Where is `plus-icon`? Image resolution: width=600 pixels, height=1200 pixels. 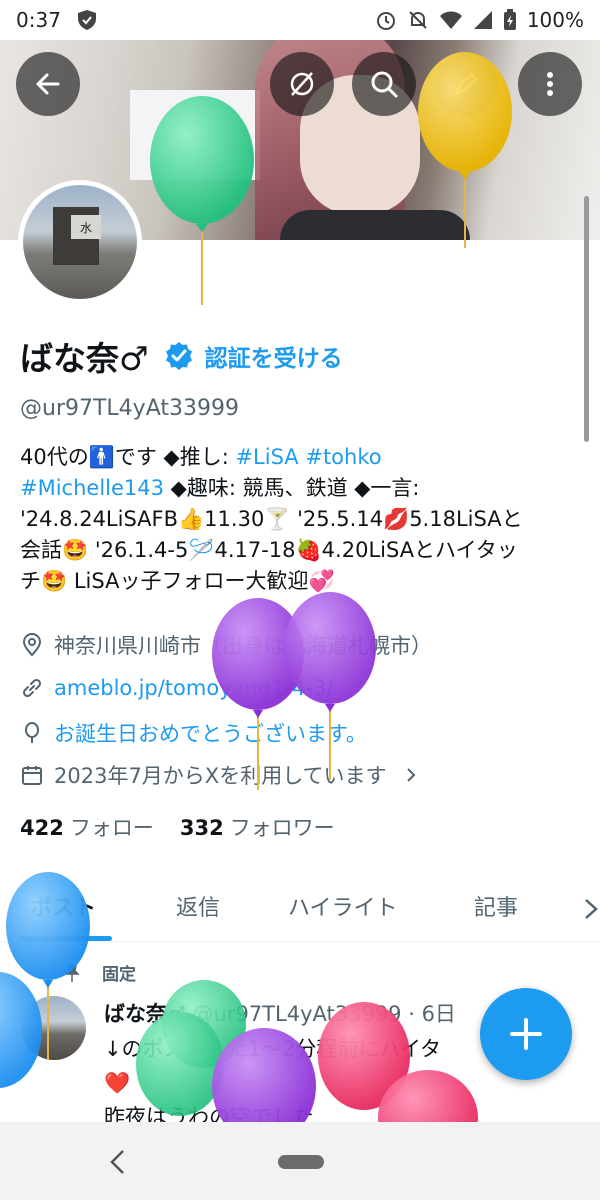 plus-icon is located at coordinates (526, 1034).